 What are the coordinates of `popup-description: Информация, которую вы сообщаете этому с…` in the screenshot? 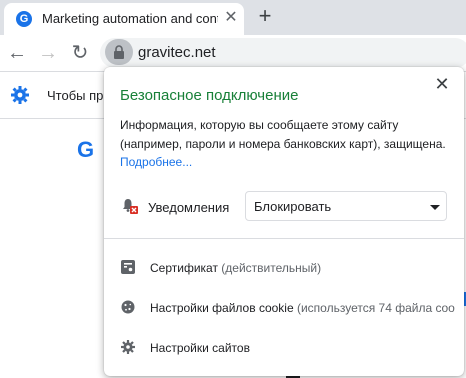 It's located at (283, 134).